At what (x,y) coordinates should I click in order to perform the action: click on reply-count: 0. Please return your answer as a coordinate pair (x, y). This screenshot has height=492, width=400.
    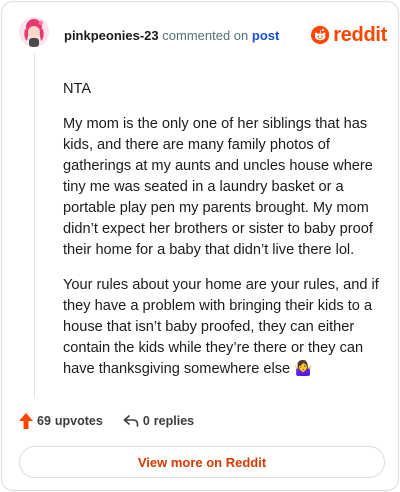
    Looking at the image, I should click on (146, 421).